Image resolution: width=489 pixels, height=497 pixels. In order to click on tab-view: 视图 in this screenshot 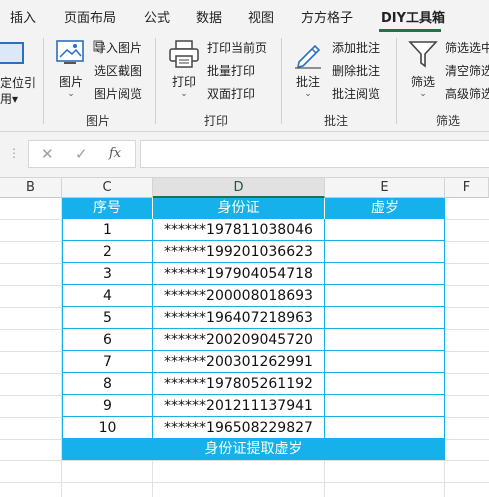, I will do `click(261, 16)`.